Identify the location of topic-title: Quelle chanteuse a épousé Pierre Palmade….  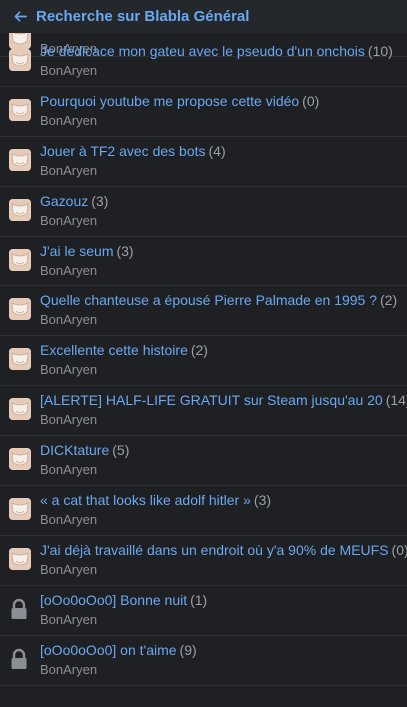
(208, 300).